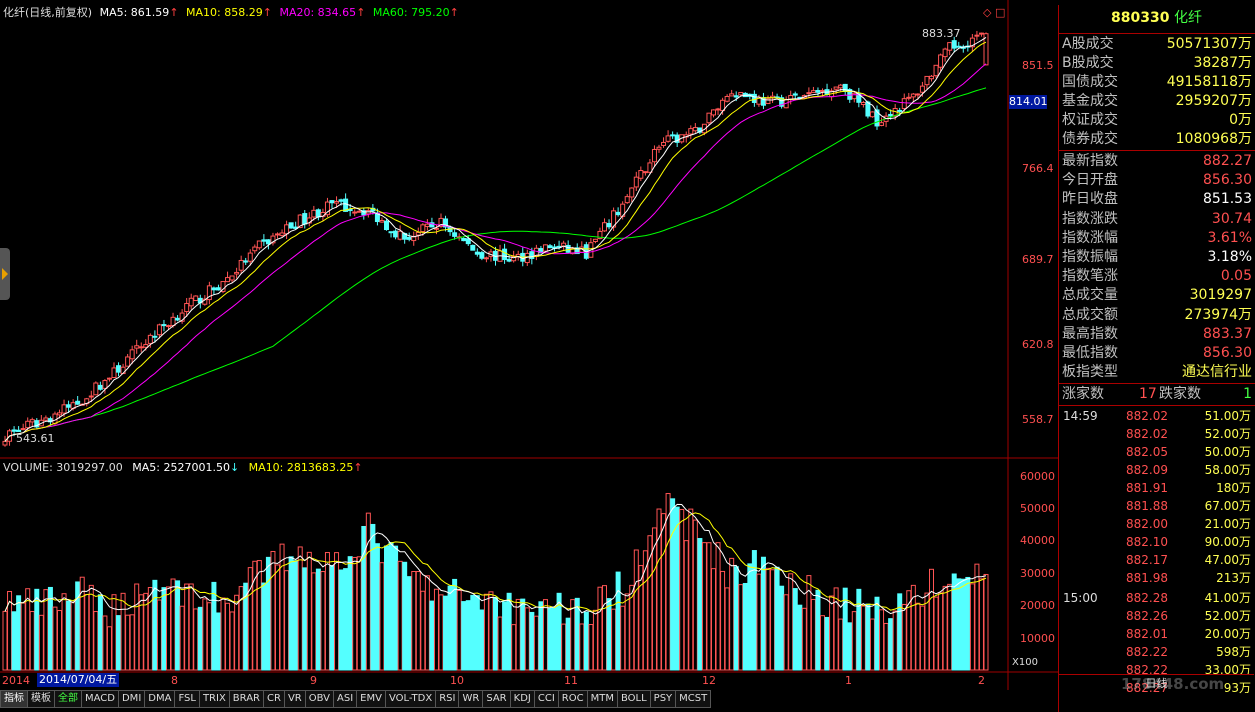  What do you see at coordinates (1037, 573) in the screenshot?
I see `volume-tick: 30000` at bounding box center [1037, 573].